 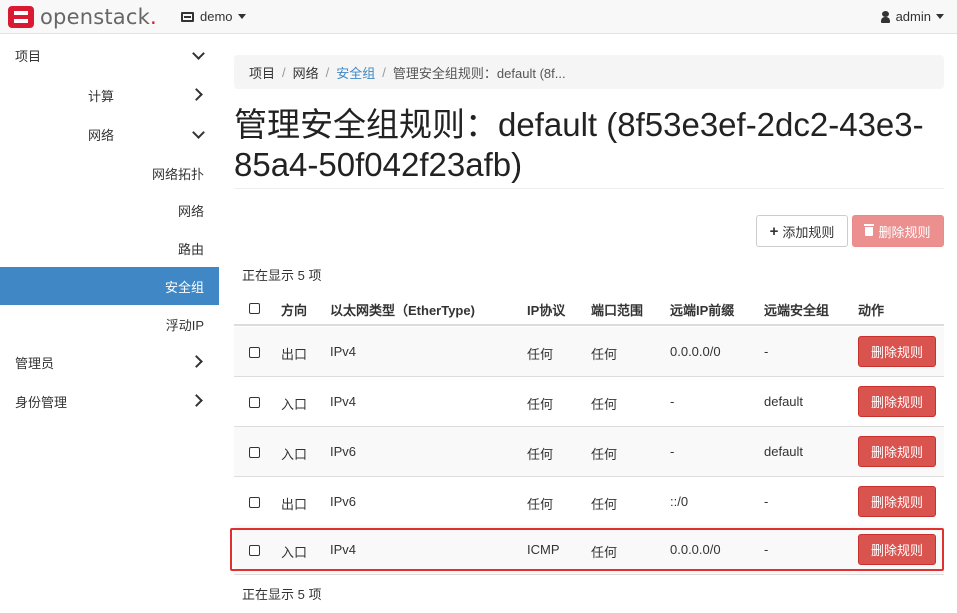 What do you see at coordinates (109, 55) in the screenshot?
I see `sidebar-item-project: 项目` at bounding box center [109, 55].